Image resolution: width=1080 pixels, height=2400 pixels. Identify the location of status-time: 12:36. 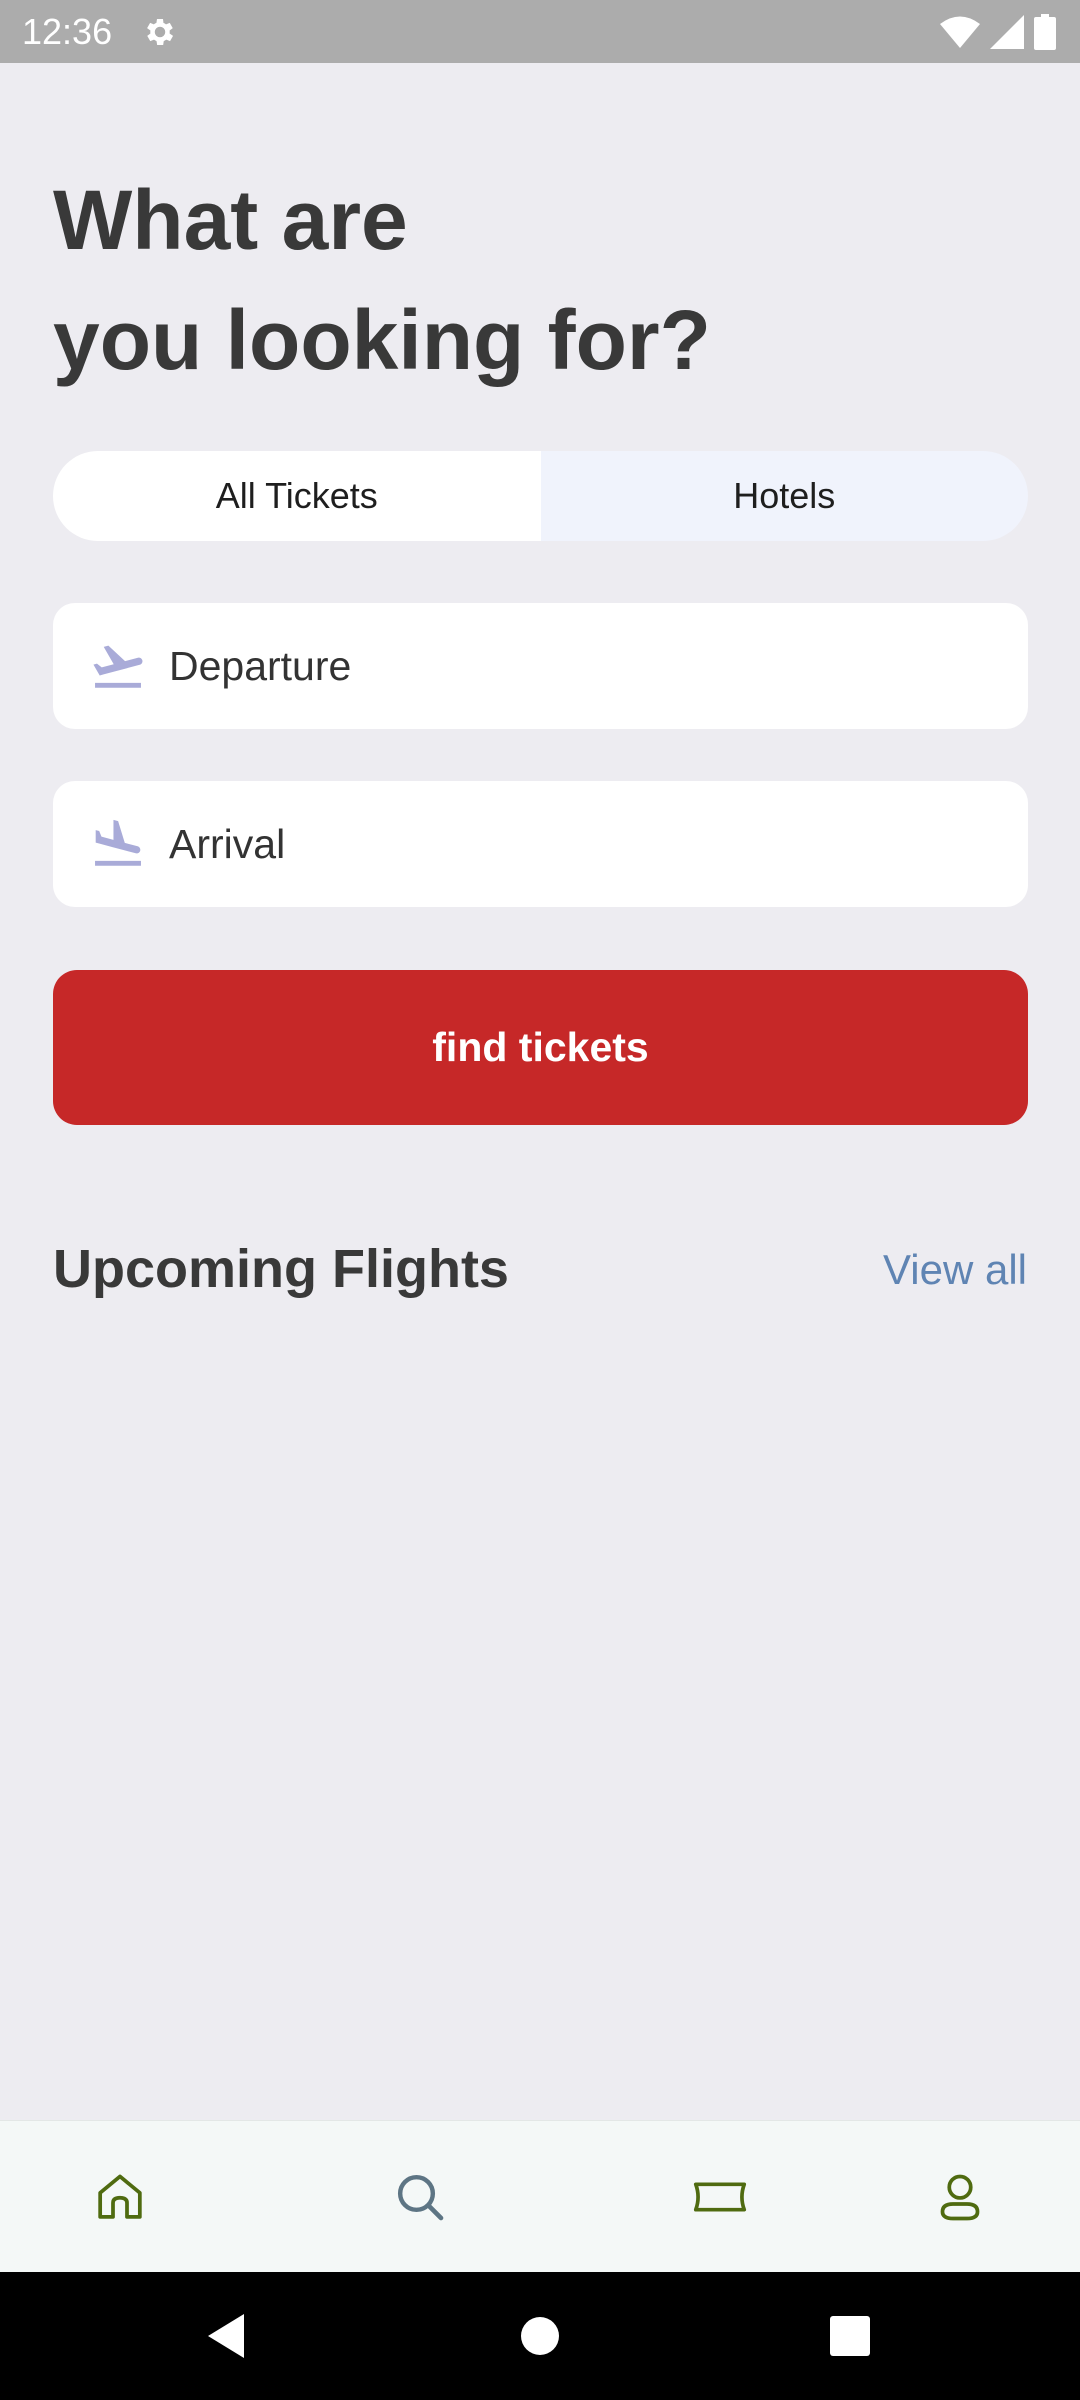
(67, 31).